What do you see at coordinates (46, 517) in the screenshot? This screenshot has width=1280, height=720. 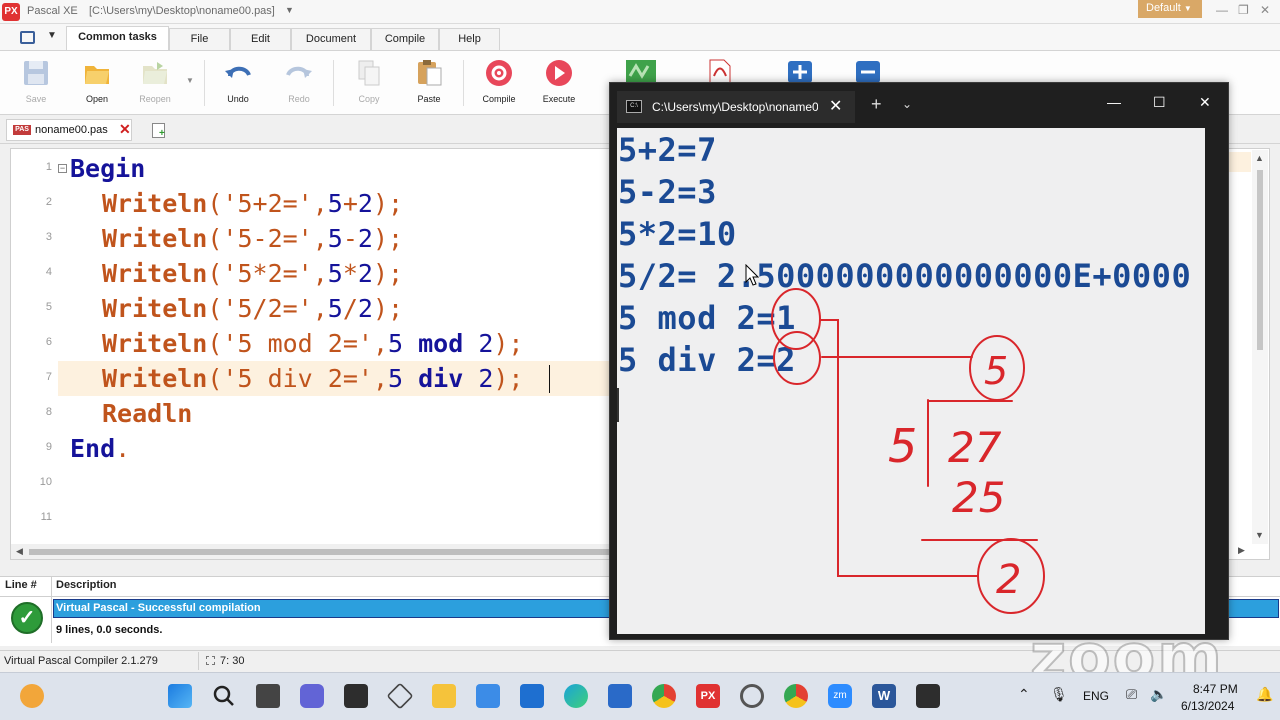 I see `line-number: 11` at bounding box center [46, 517].